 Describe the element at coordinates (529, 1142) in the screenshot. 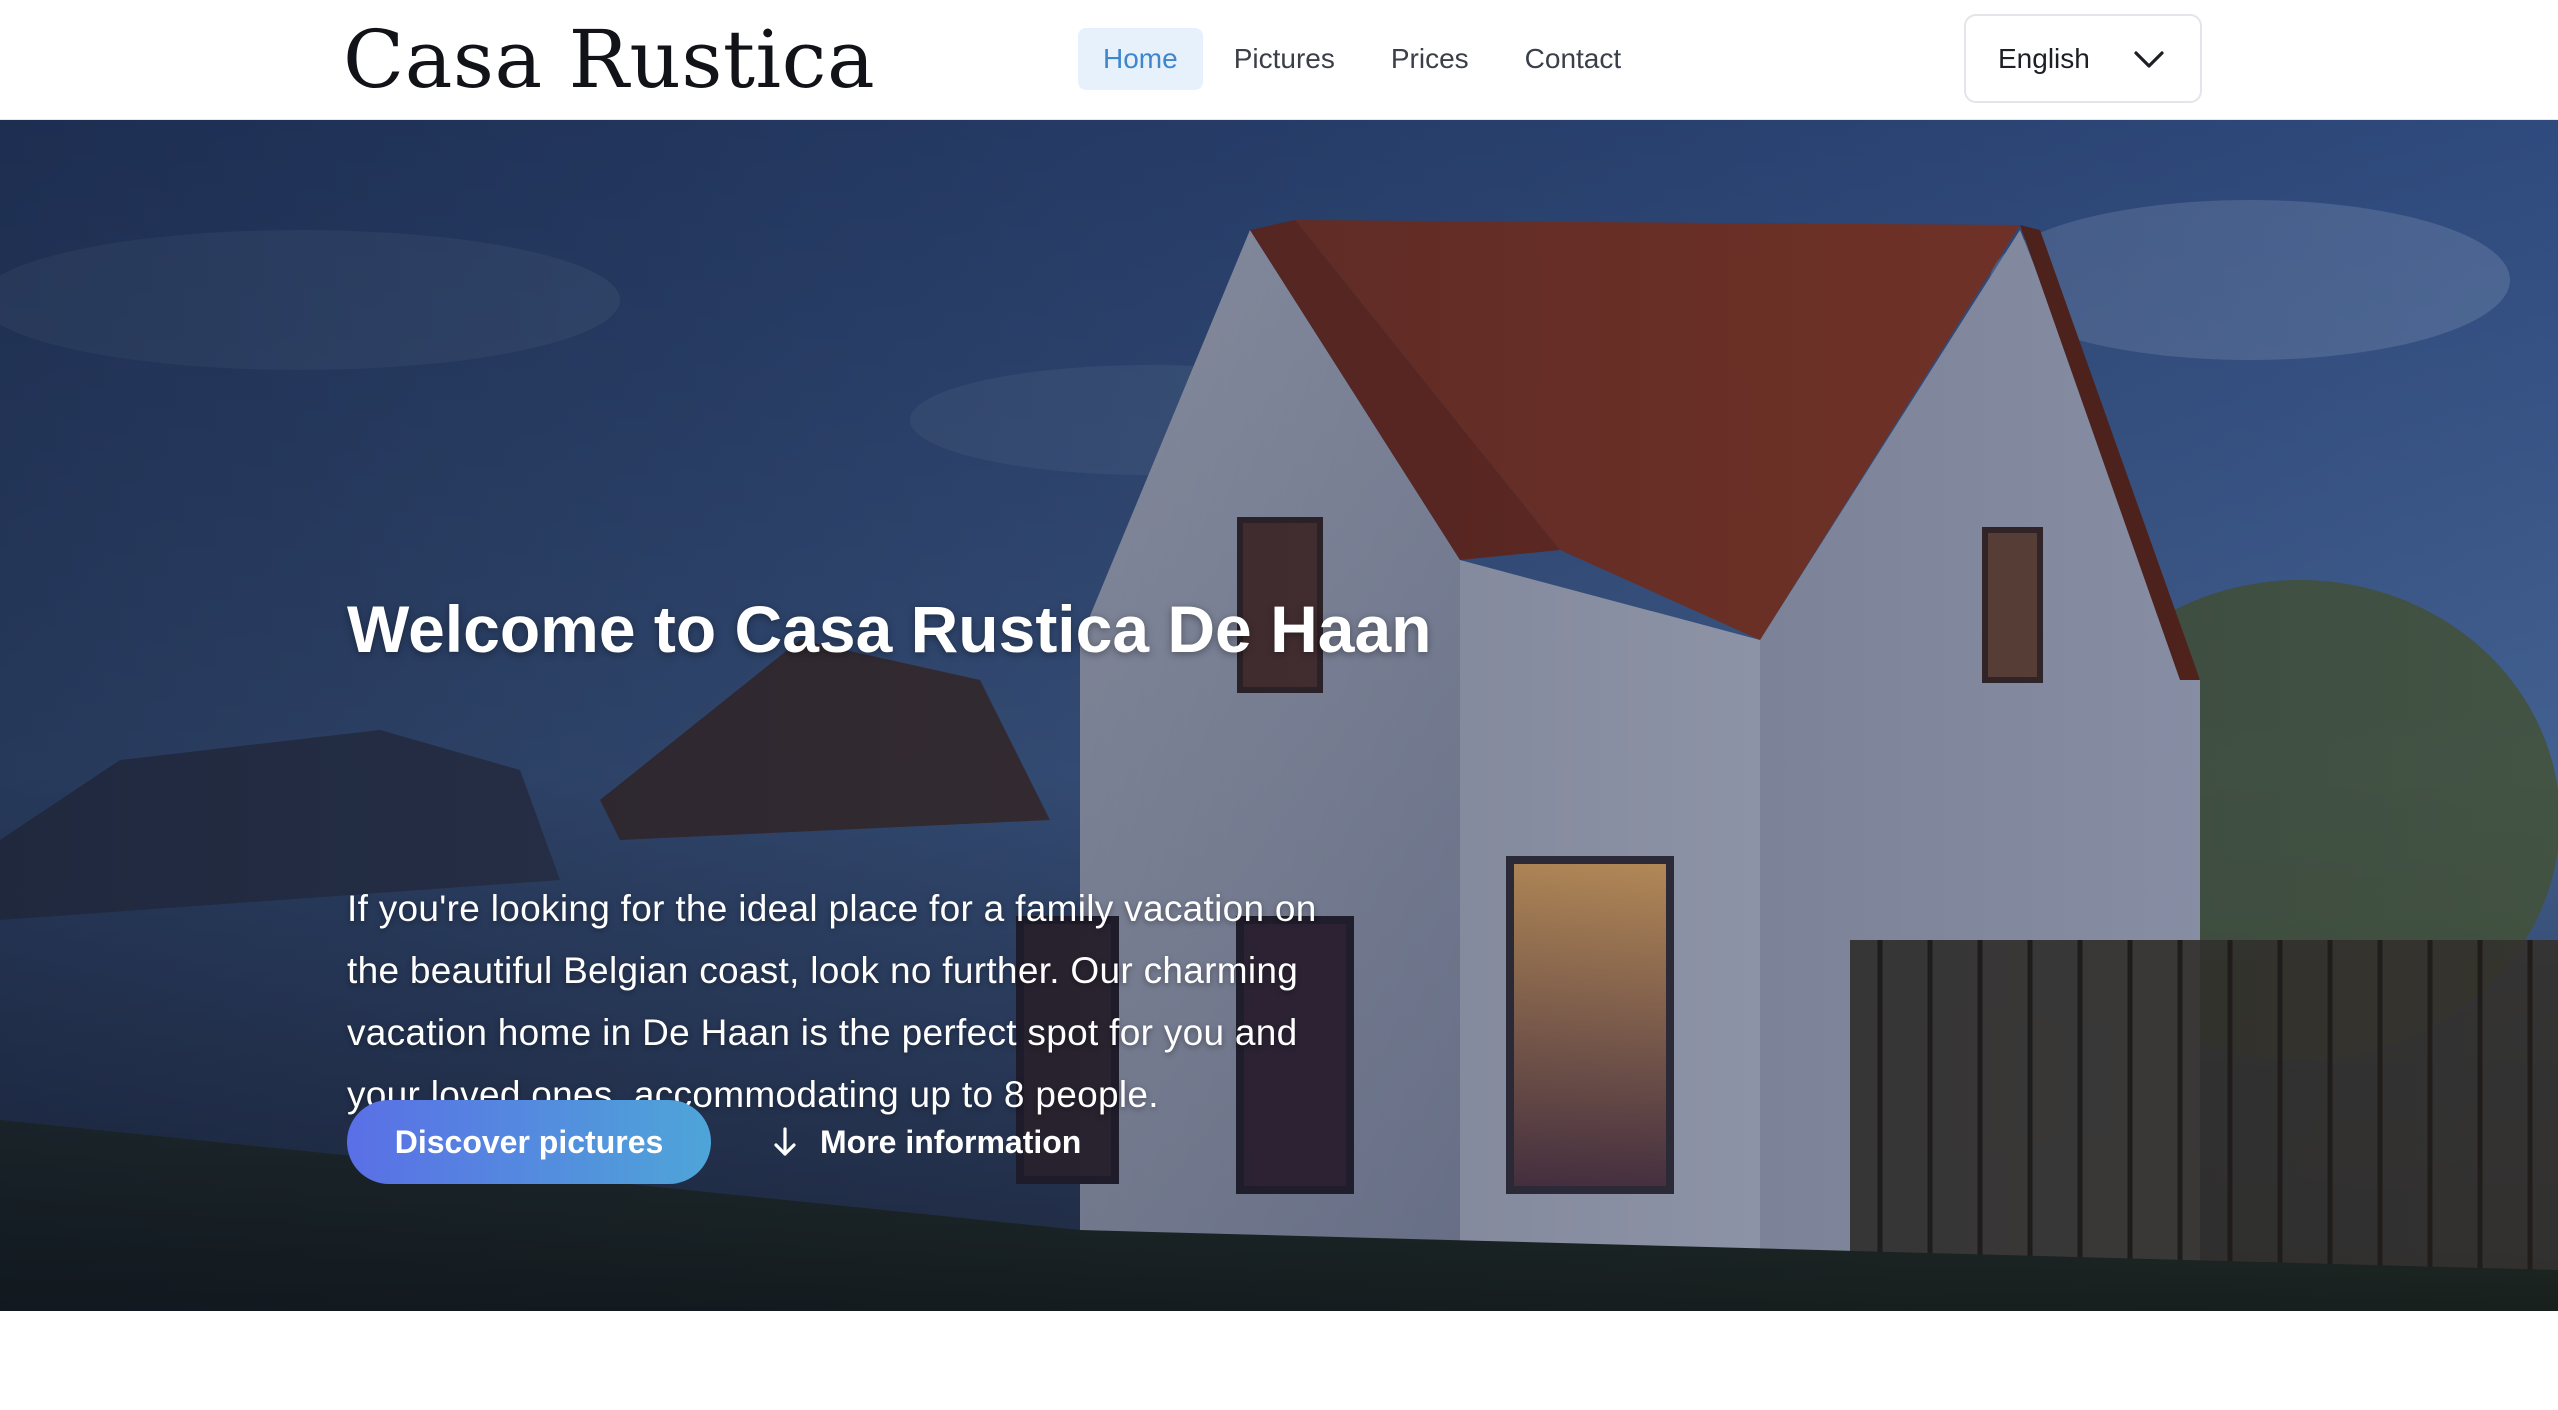

I see `discover-pictures-button: Discover pictures` at that location.